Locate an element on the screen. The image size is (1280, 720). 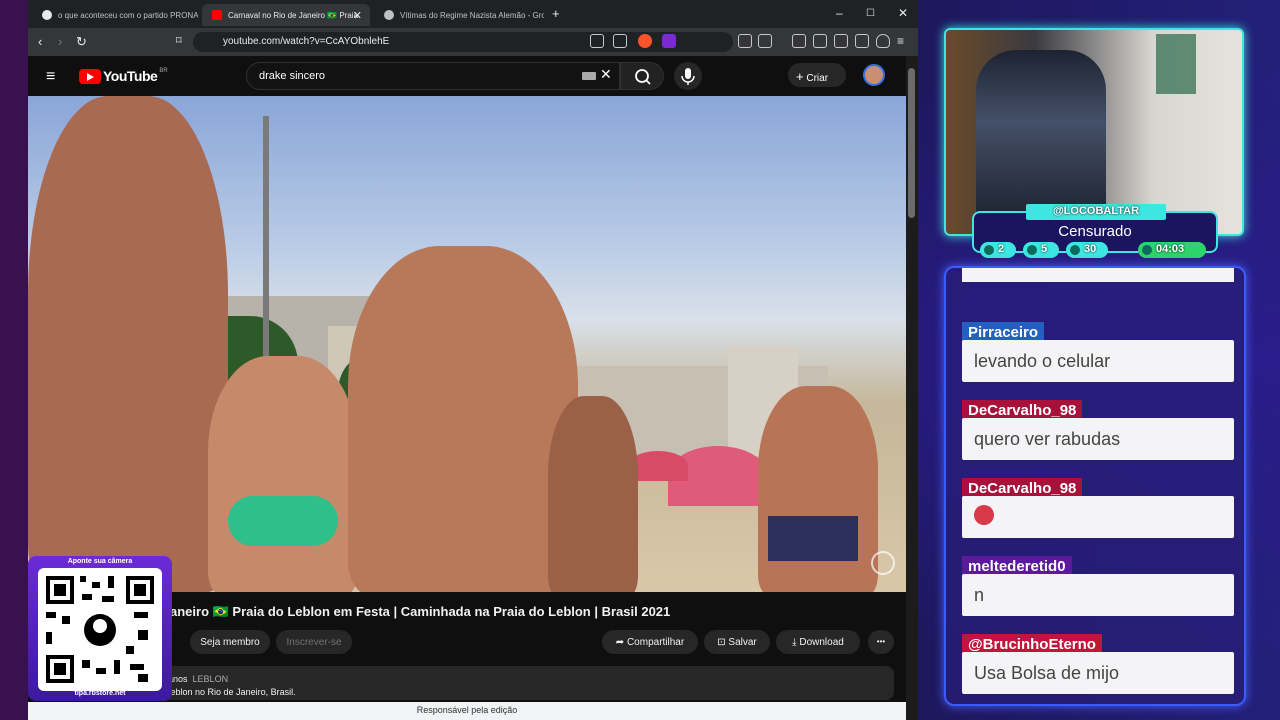
tab-label: Vítimas do Regime Nazista Alemão - Grok is located at coordinates (472, 15).